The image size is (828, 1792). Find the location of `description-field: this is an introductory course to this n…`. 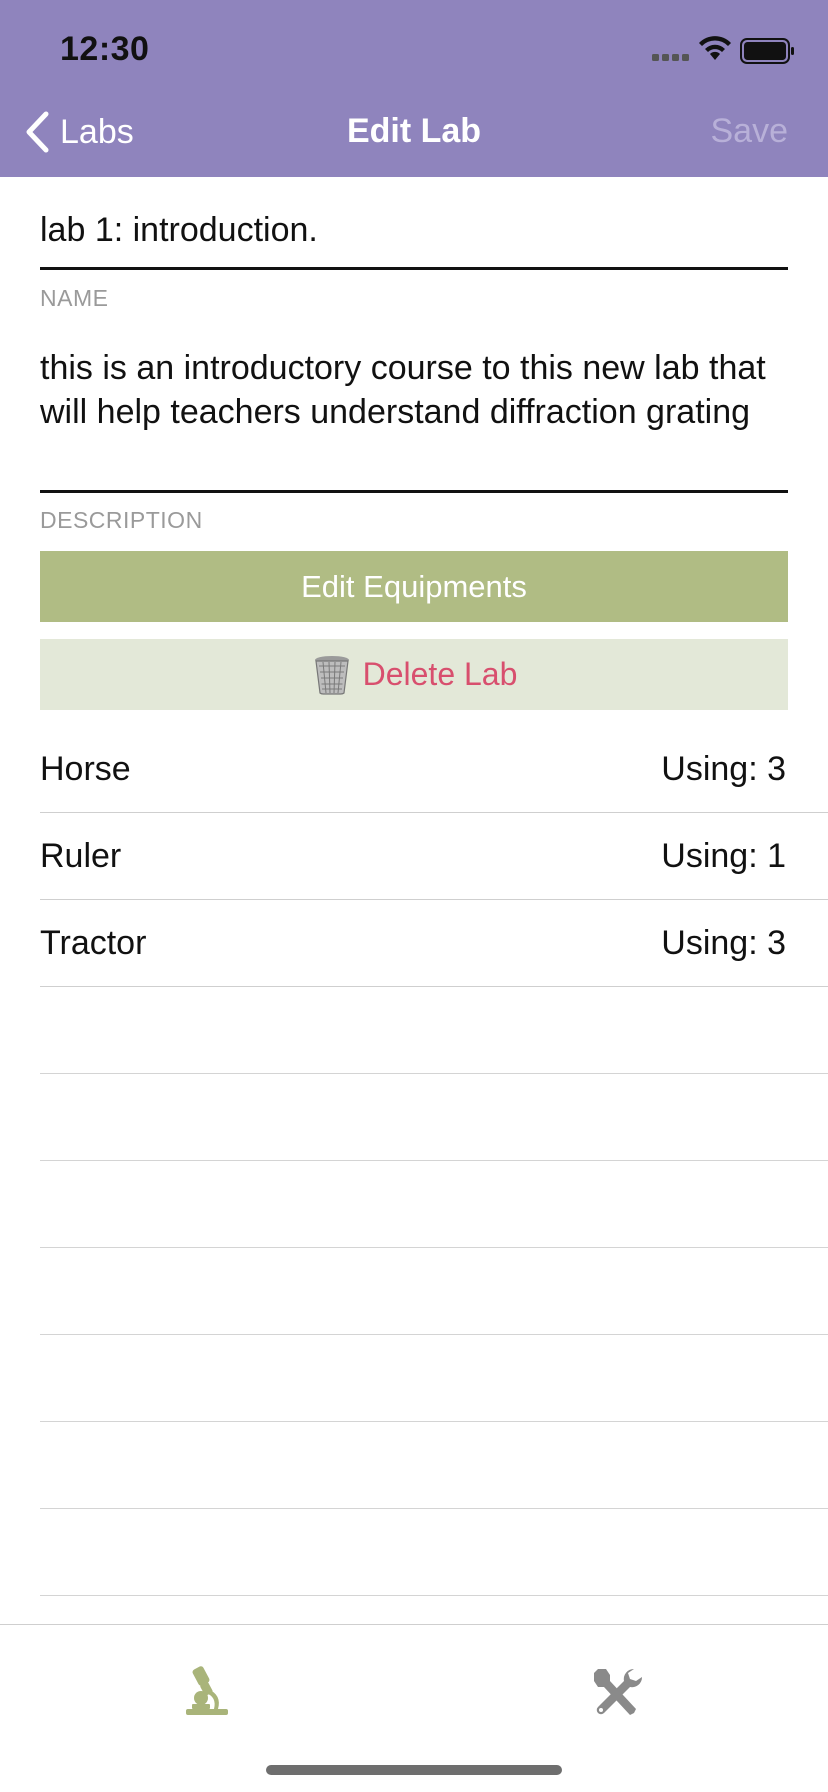

description-field: this is an introductory course to this n… is located at coordinates (414, 390).